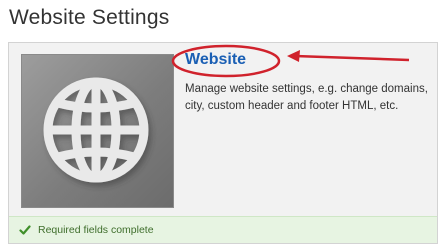 This screenshot has width=444, height=250. I want to click on check-icon, so click(25, 230).